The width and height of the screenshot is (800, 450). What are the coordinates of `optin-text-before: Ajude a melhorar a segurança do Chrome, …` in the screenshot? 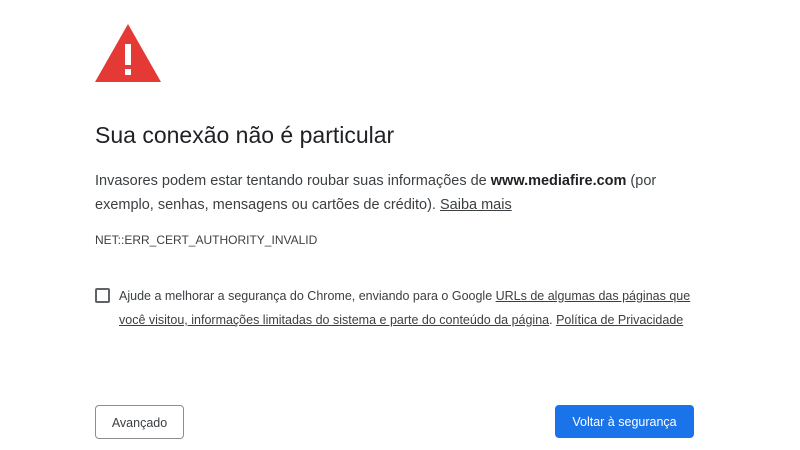 It's located at (307, 296).